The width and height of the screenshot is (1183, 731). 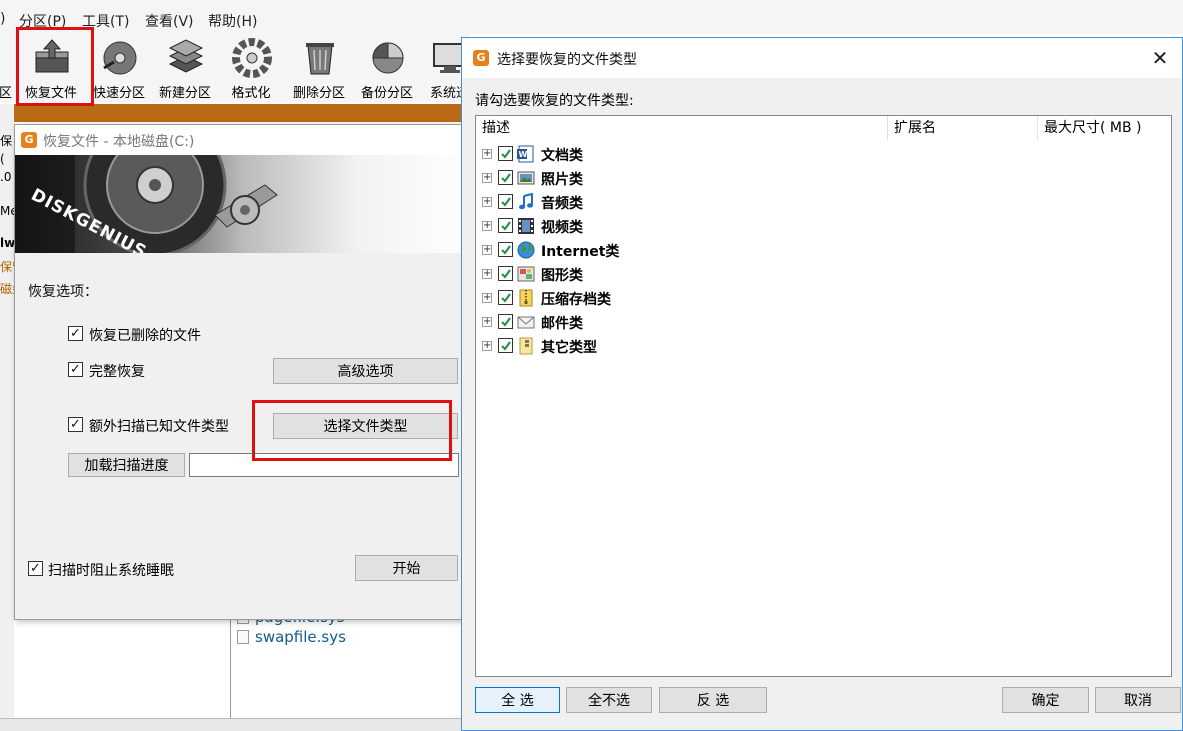 I want to click on recover-deleted-checkbox: ✓, so click(x=75, y=333).